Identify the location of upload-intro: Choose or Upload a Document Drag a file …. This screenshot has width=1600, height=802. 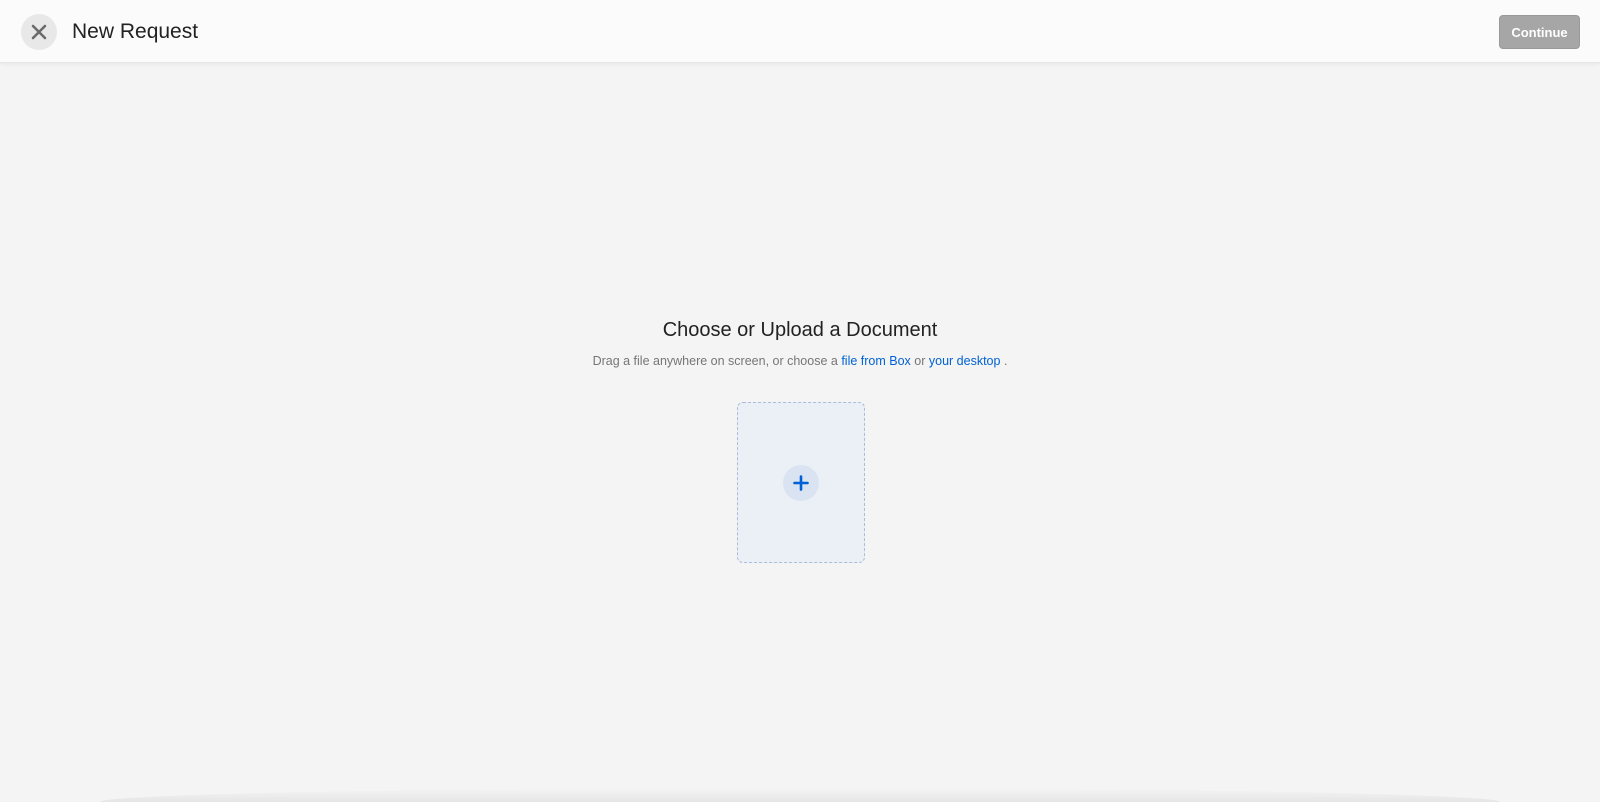
(800, 343).